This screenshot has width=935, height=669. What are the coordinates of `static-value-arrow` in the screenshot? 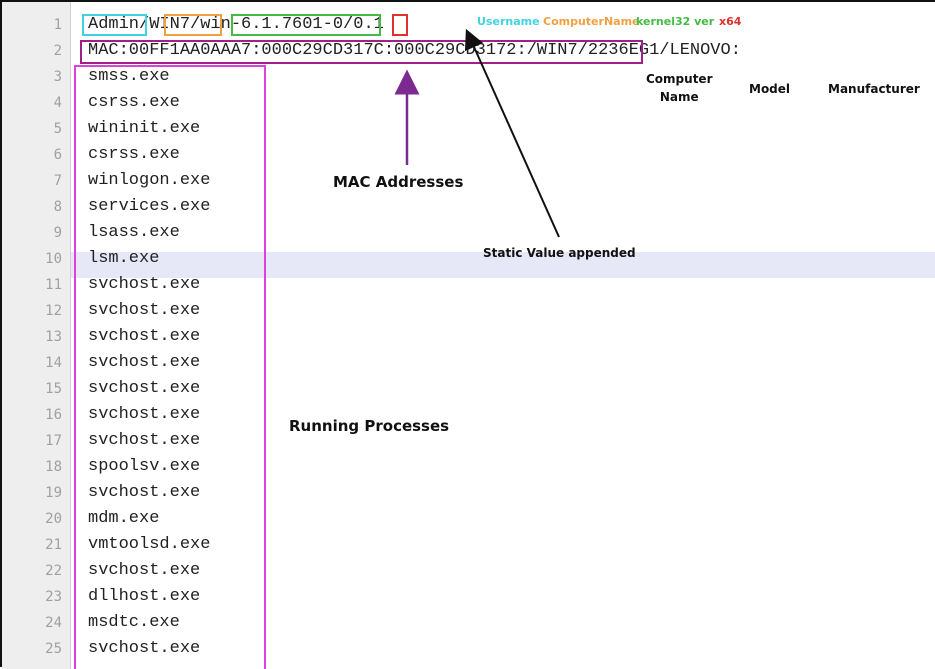 It's located at (512, 133).